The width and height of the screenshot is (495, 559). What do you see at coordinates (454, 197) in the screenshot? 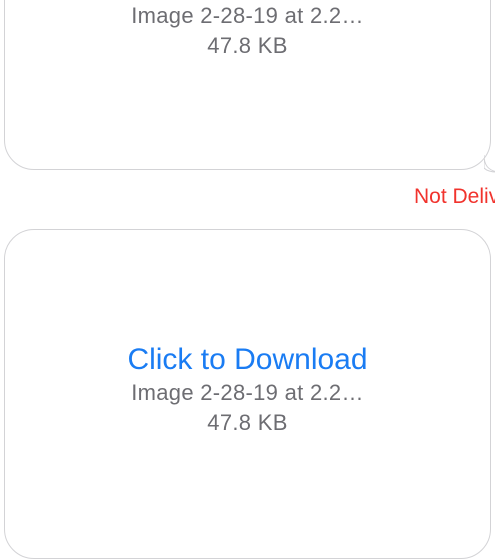
I see `delivery-status: Not Delivered` at bounding box center [454, 197].